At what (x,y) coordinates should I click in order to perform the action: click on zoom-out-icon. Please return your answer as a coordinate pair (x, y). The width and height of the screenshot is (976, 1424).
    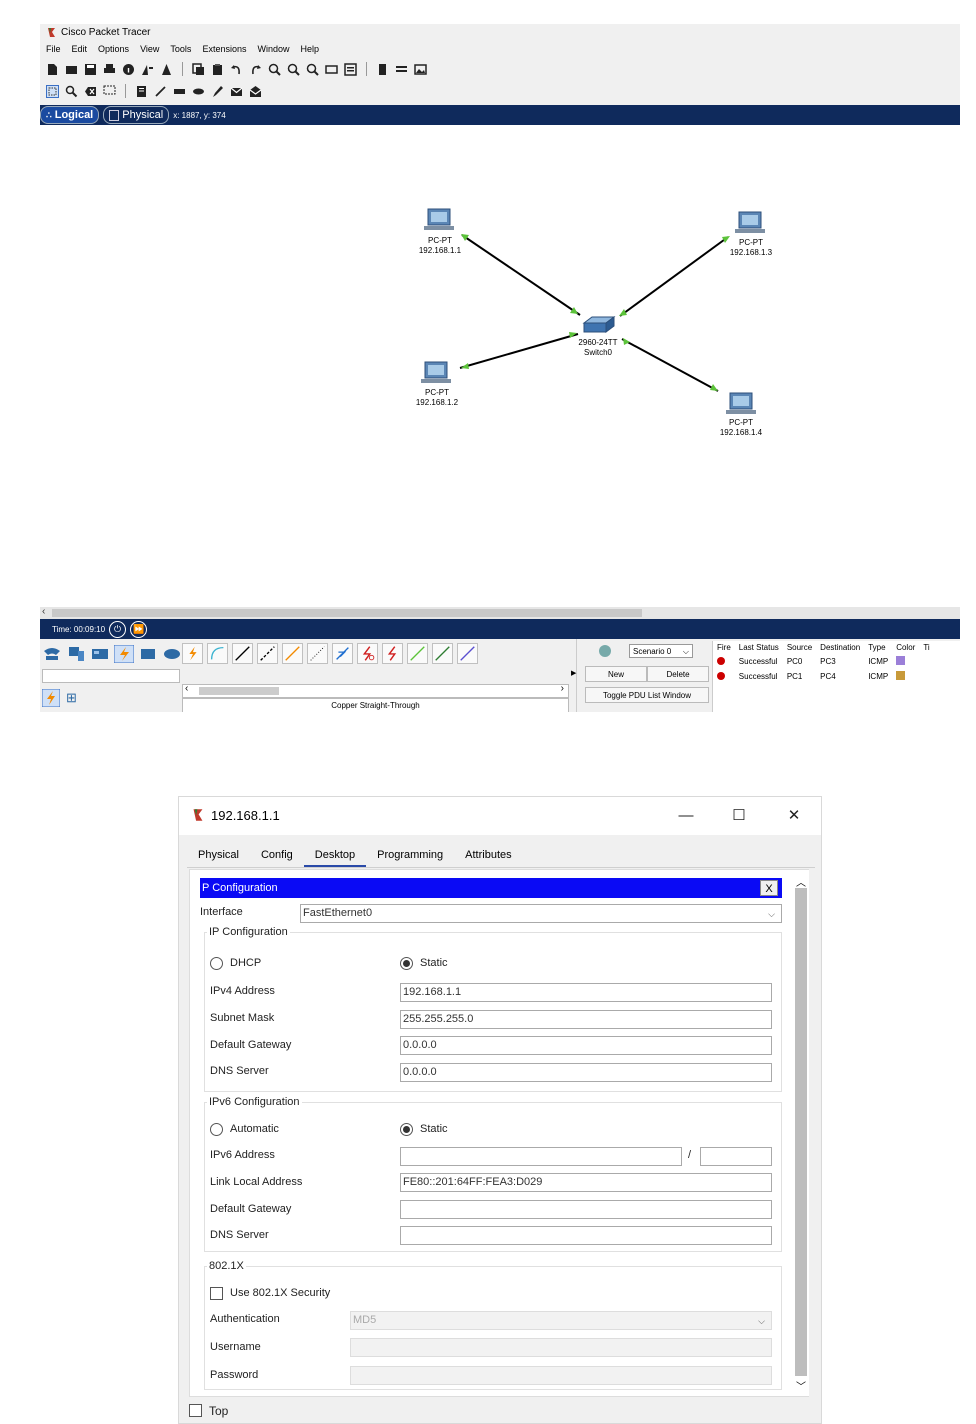
    Looking at the image, I should click on (312, 69).